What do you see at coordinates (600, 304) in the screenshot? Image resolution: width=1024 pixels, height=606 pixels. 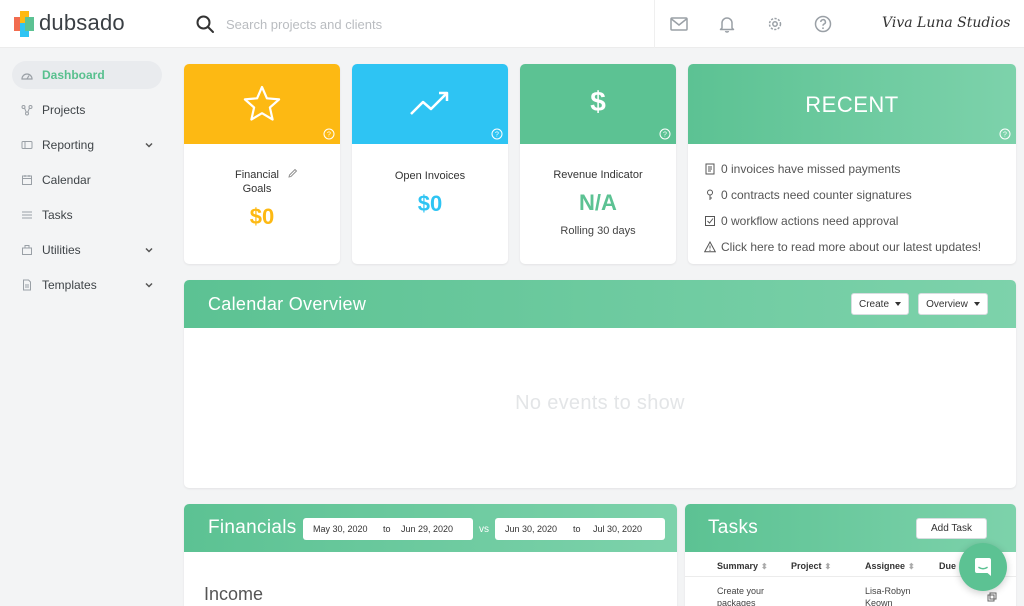 I see `calendar-overview-header: Calendar Overview Create Overview` at bounding box center [600, 304].